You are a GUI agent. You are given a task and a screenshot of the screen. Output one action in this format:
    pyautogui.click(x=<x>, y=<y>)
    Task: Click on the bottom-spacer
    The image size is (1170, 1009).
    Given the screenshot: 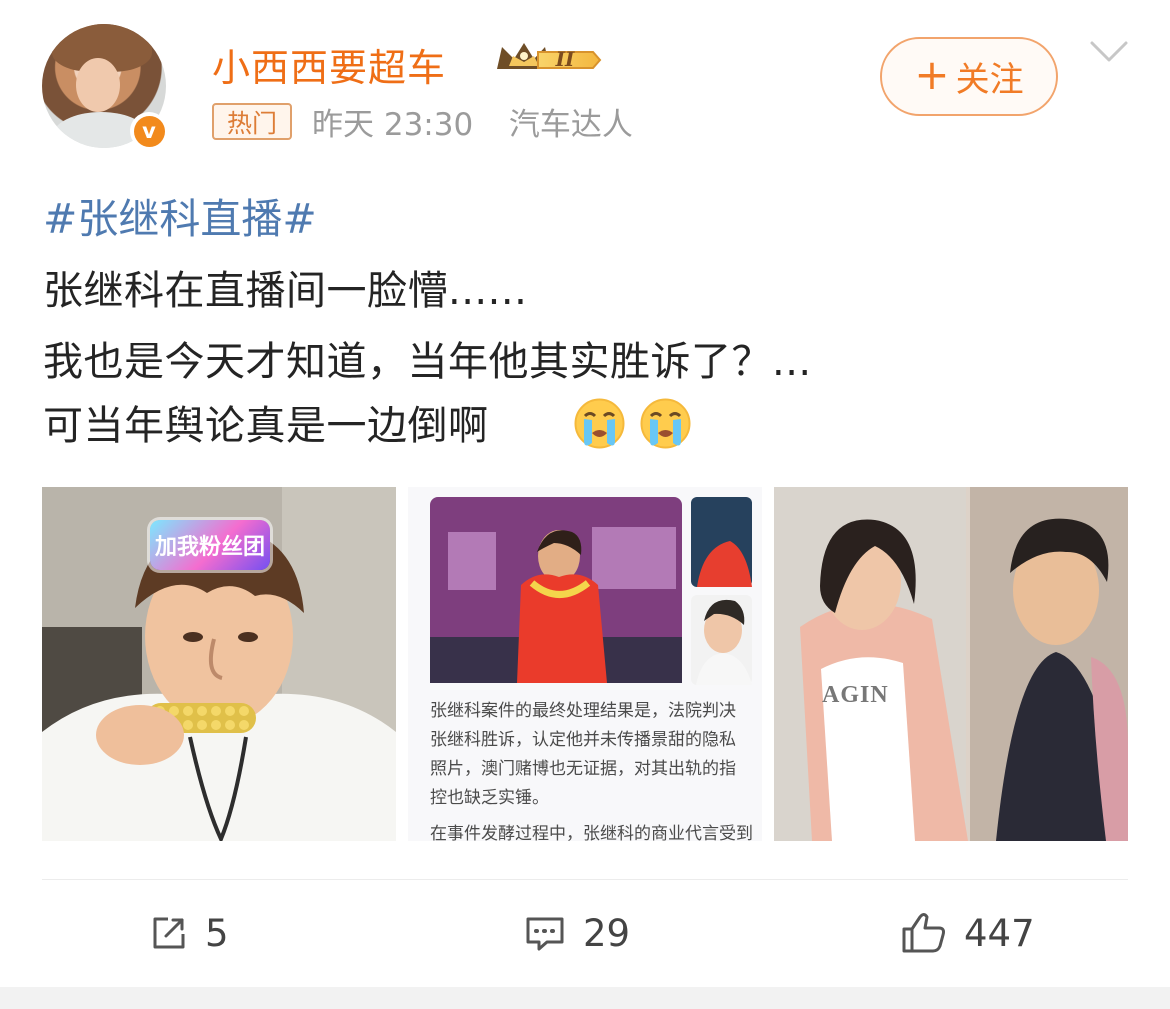 What is the action you would take?
    pyautogui.click(x=585, y=998)
    